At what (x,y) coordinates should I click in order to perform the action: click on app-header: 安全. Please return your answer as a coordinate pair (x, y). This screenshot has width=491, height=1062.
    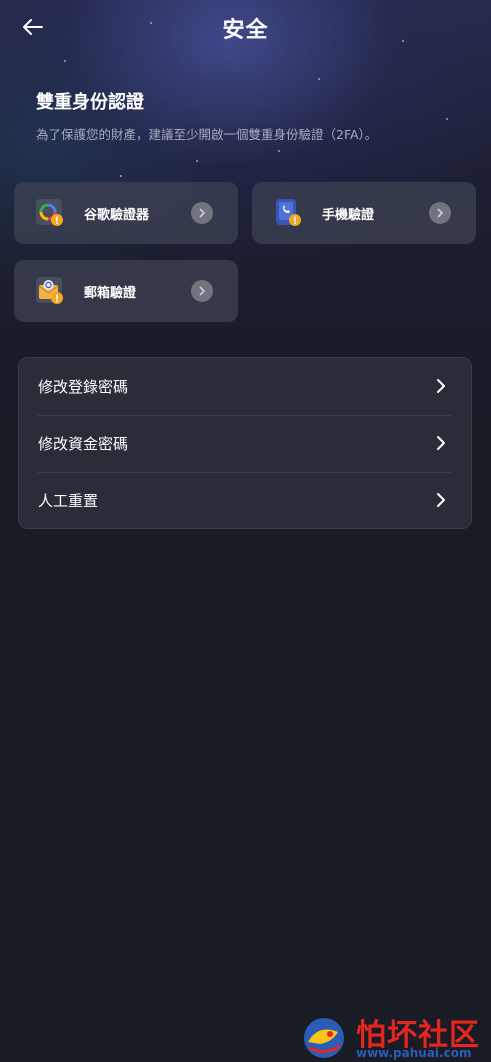
    Looking at the image, I should click on (245, 27).